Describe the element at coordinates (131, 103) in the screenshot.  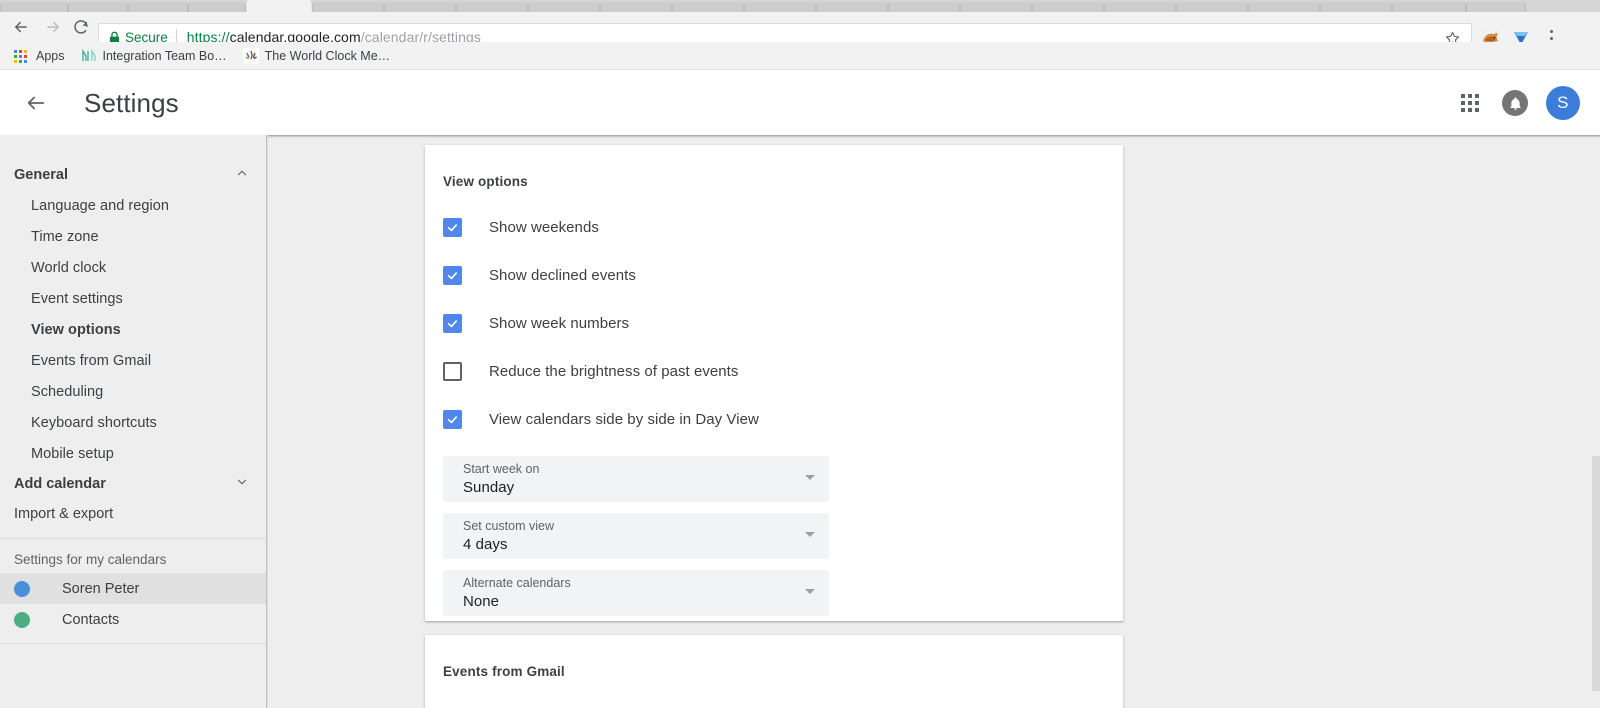
I see `page-title: Settings` at that location.